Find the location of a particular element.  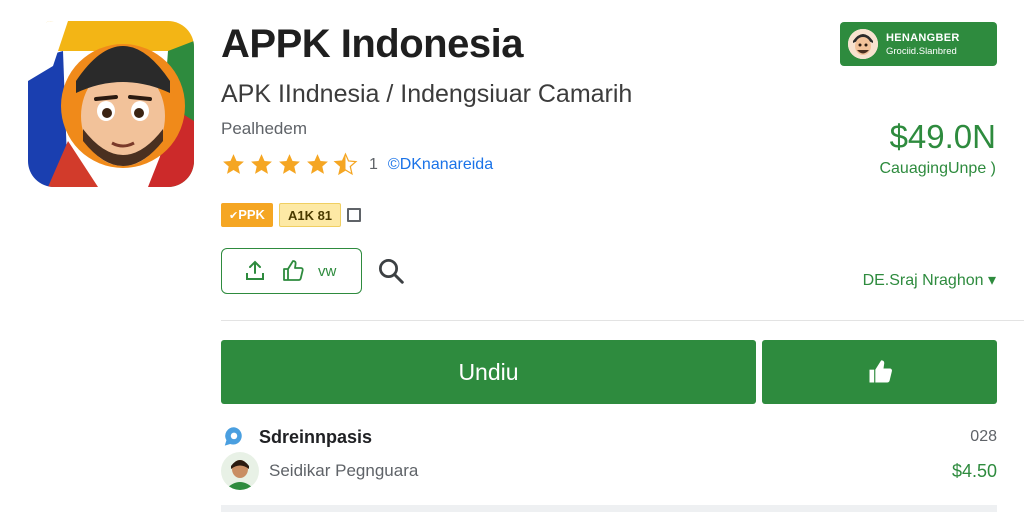

chevron-down-icon: ▾ is located at coordinates (991, 280).